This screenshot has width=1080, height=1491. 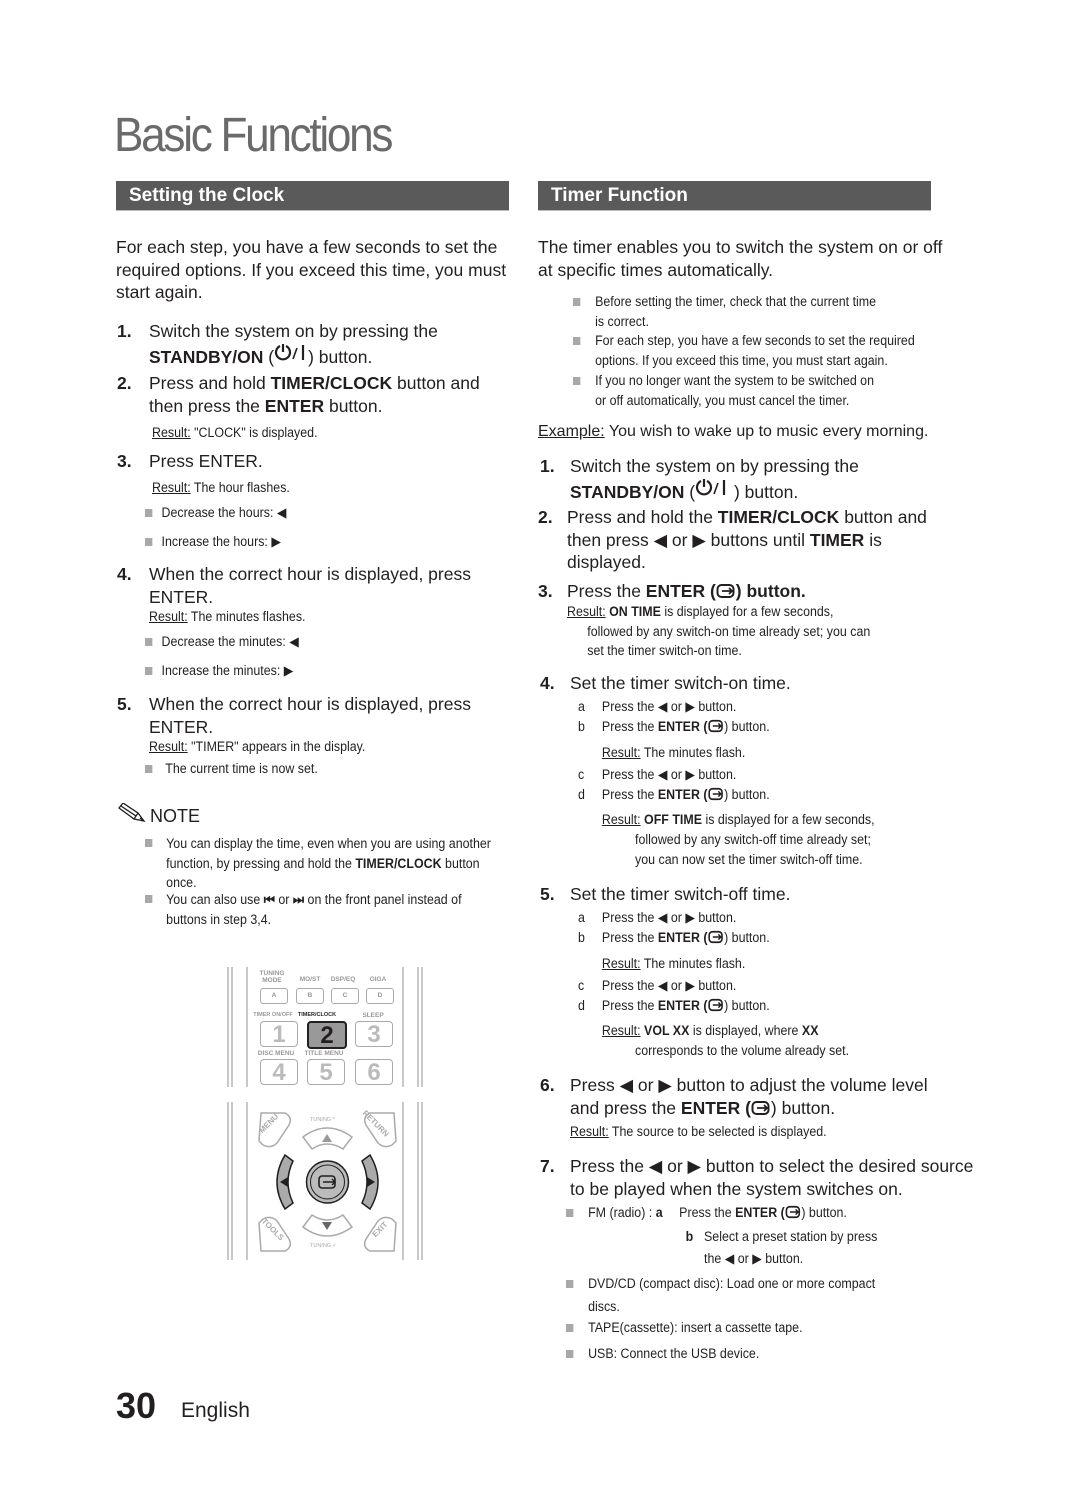 What do you see at coordinates (241, 768) in the screenshot?
I see `bullet-text: The current time is now set.` at bounding box center [241, 768].